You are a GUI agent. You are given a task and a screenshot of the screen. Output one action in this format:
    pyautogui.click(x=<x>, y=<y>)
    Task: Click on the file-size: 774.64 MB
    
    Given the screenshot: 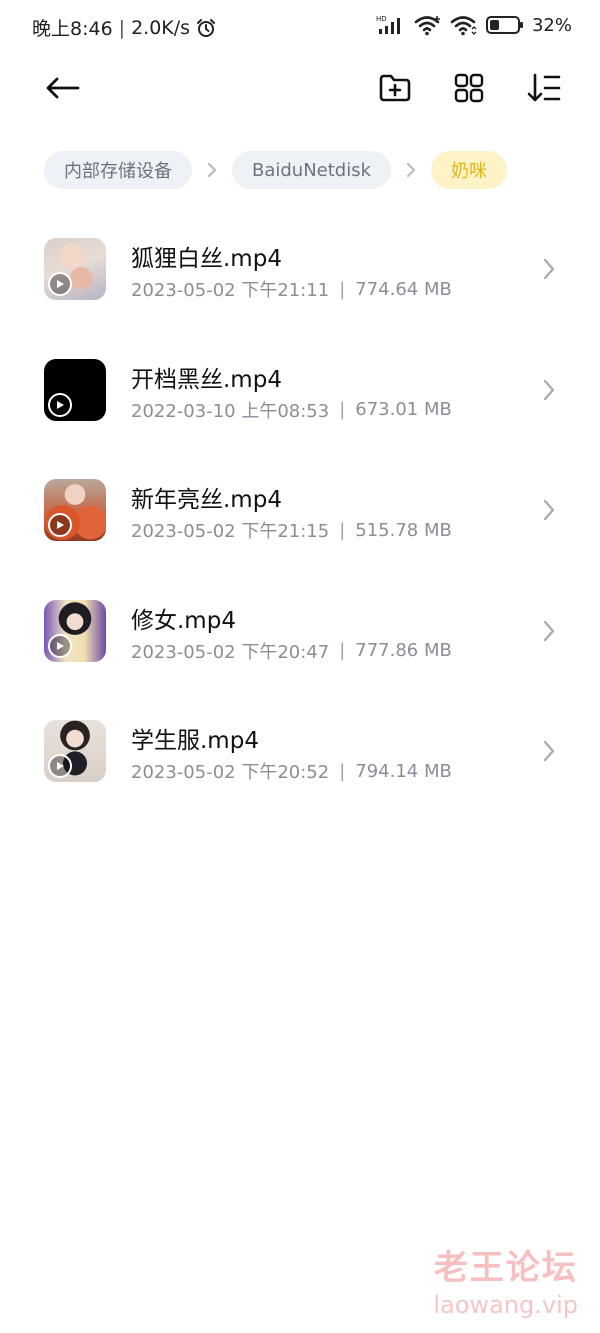 What is the action you would take?
    pyautogui.click(x=403, y=289)
    